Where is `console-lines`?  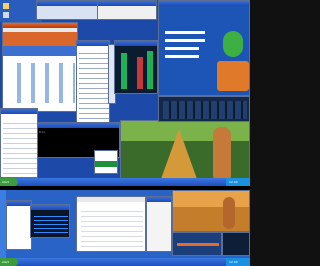
console-lines is located at coordinates (51, 223).